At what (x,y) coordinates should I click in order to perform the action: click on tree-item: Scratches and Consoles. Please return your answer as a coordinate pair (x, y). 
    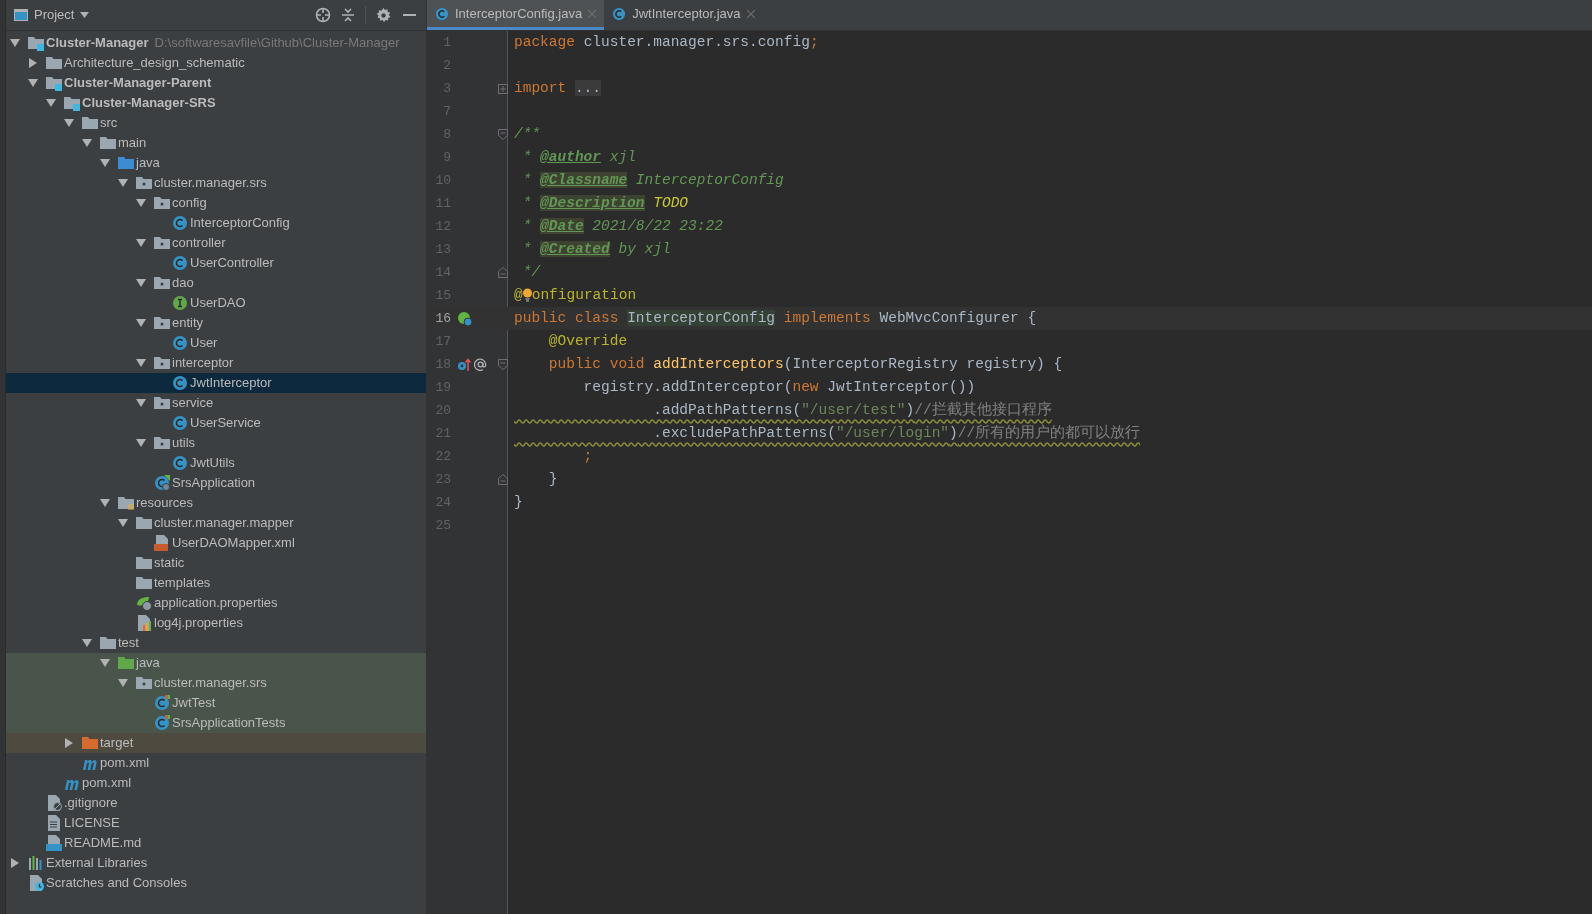
    Looking at the image, I should click on (116, 883).